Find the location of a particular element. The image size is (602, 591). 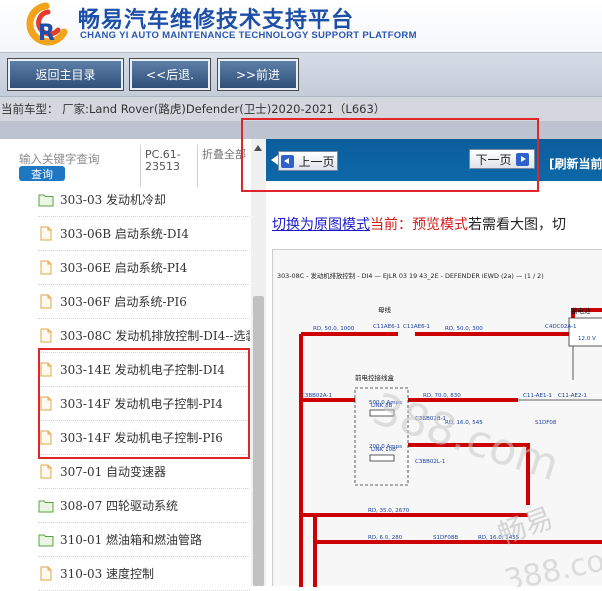

tree-item-label: 307-01 自动变速器 is located at coordinates (113, 472).